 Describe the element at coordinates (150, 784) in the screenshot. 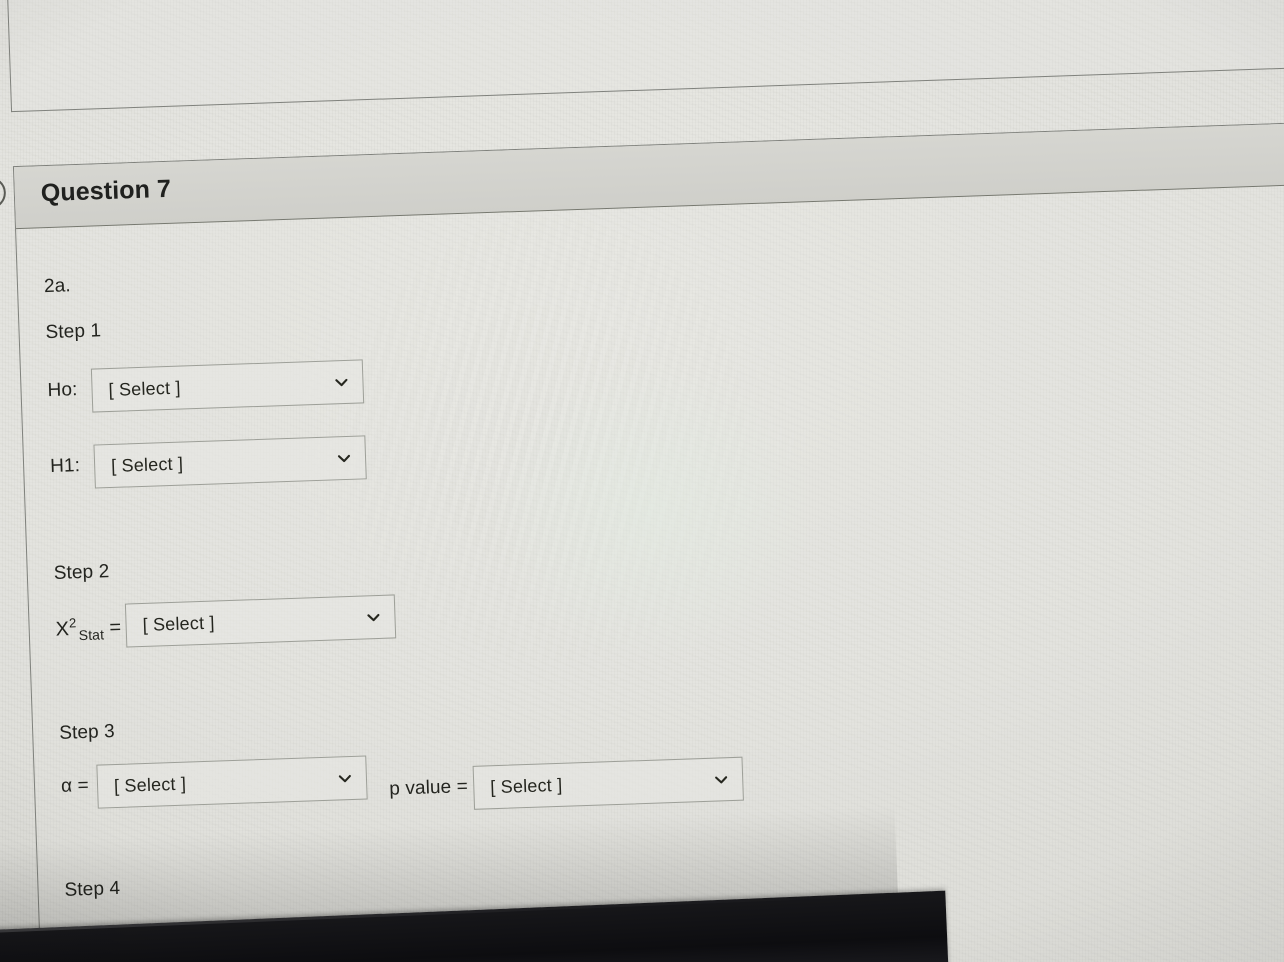

I see `alpha-select-value: [ Select ]` at that location.